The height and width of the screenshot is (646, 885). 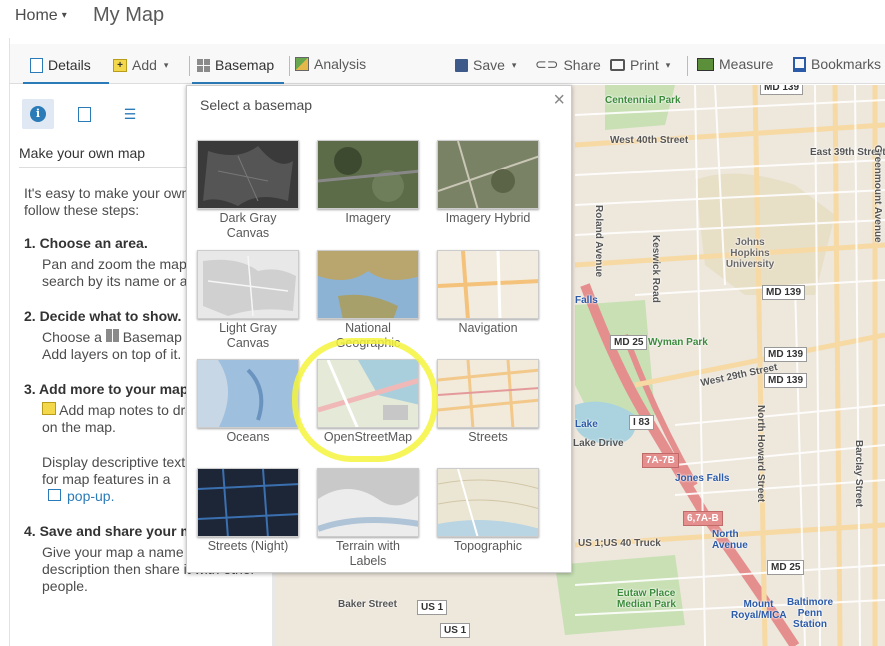 I want to click on exit-label: 7A-7B, so click(x=660, y=460).